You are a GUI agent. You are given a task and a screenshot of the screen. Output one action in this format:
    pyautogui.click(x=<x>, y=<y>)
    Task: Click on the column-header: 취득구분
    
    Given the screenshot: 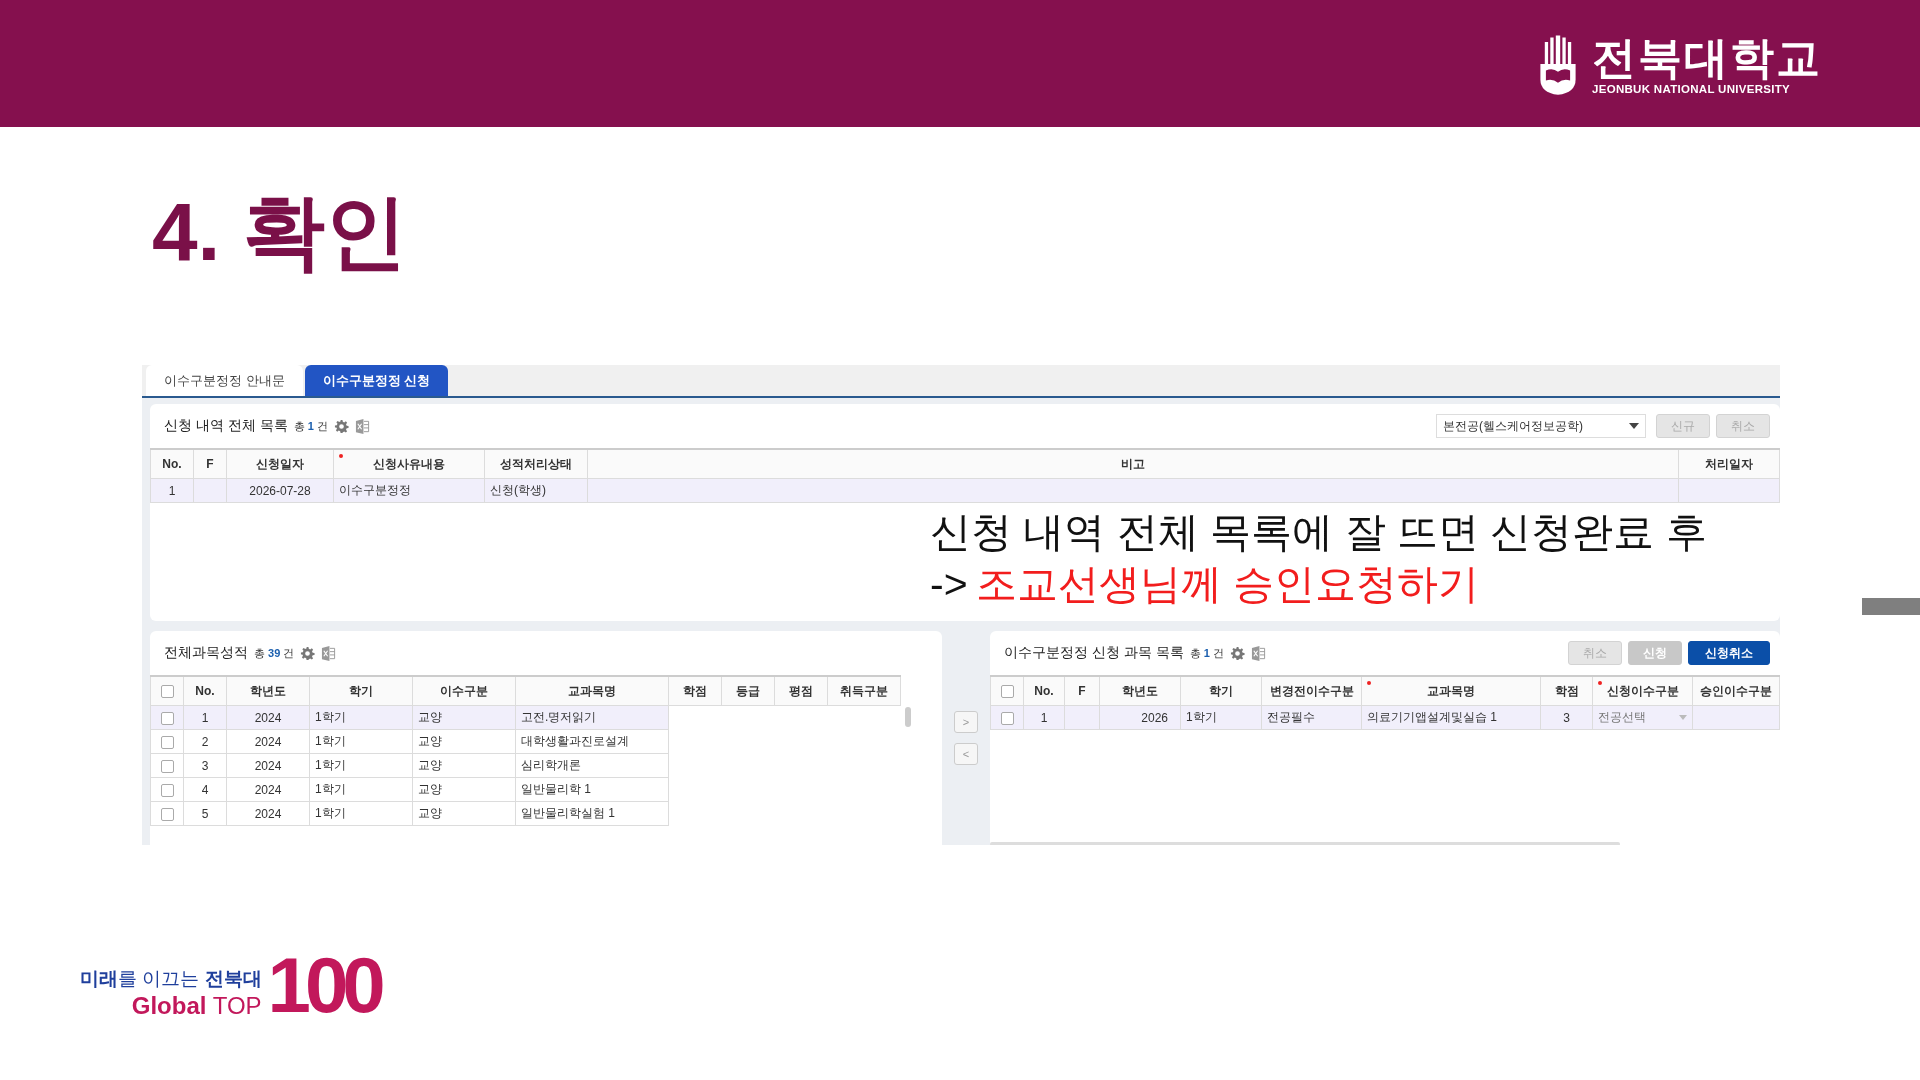 What is the action you would take?
    pyautogui.click(x=864, y=691)
    